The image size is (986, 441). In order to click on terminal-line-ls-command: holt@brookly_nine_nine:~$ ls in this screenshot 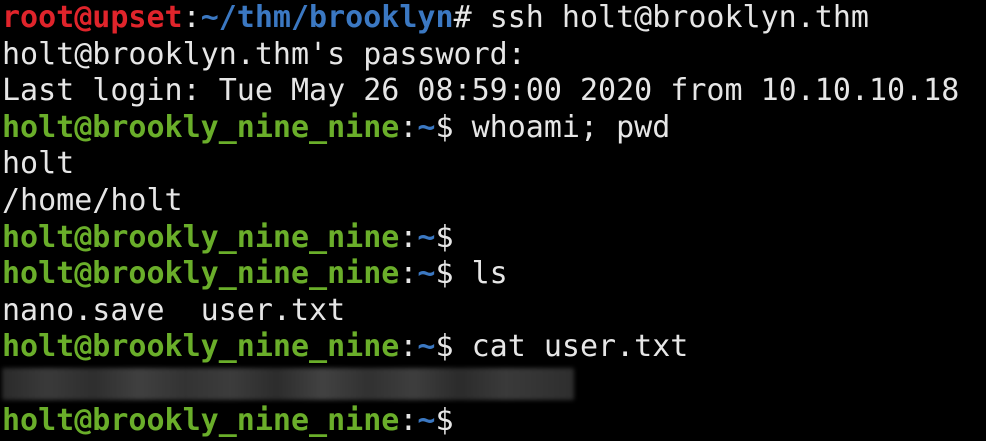, I will do `click(494, 274)`.